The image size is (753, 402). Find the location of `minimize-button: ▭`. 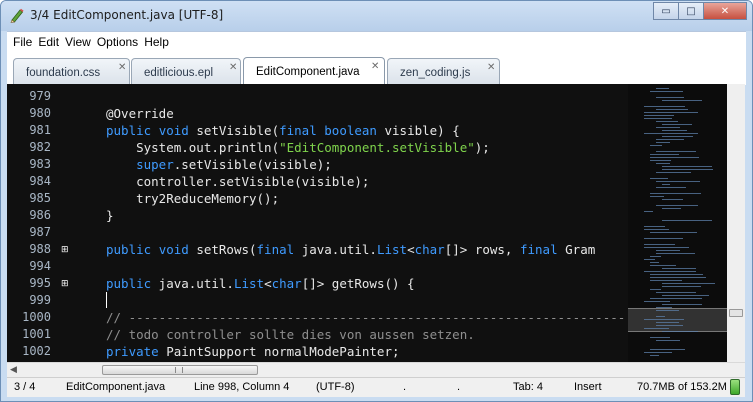

minimize-button: ▭ is located at coordinates (666, 11).